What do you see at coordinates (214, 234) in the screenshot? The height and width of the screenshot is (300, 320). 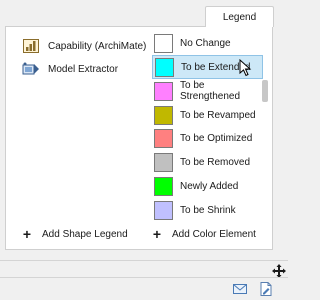 I see `add-color-element-label: Add Color Element` at bounding box center [214, 234].